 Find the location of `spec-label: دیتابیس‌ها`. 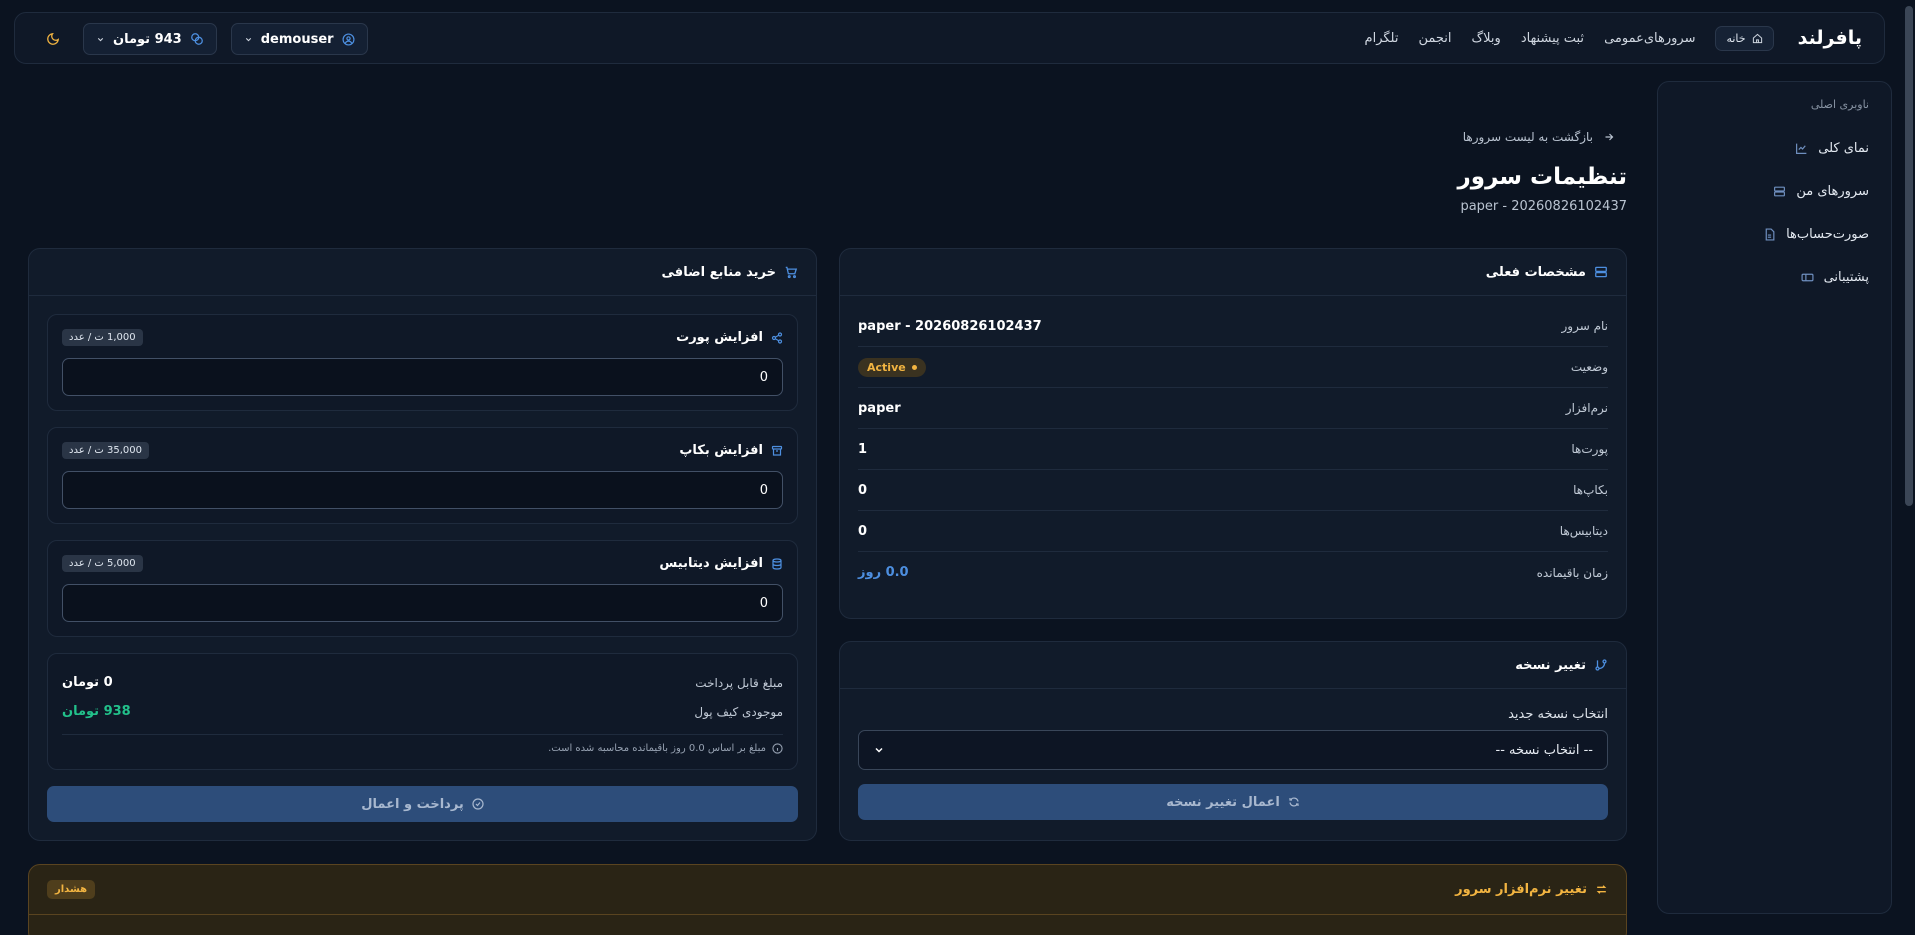

spec-label: دیتابیس‌ها is located at coordinates (1583, 531).